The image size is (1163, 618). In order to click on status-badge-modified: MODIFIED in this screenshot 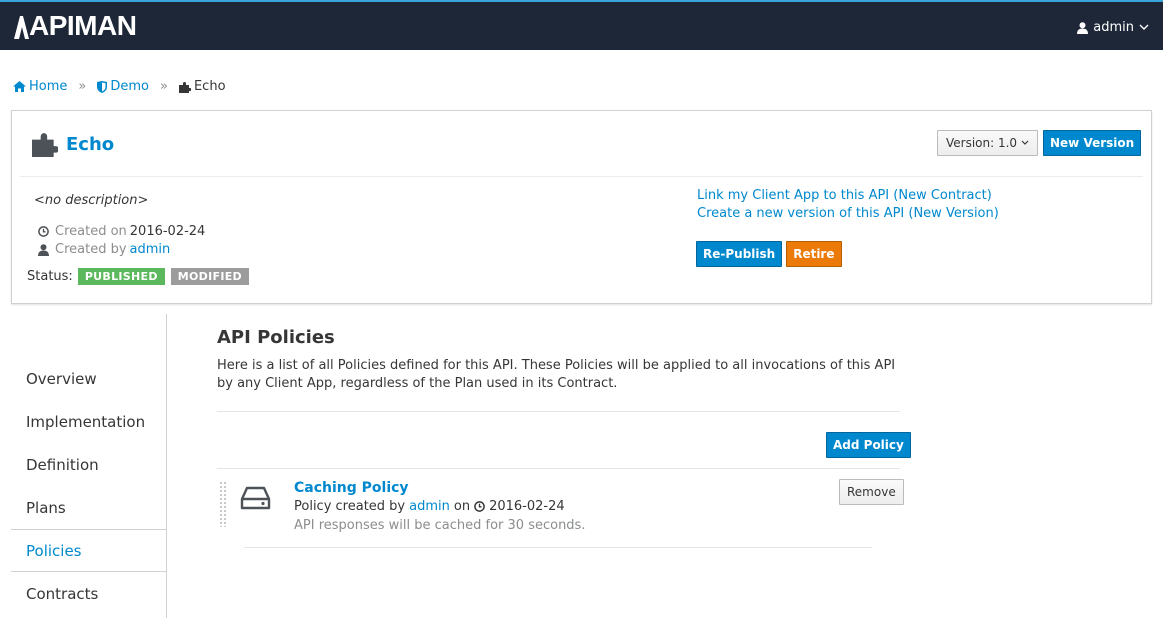, I will do `click(209, 276)`.